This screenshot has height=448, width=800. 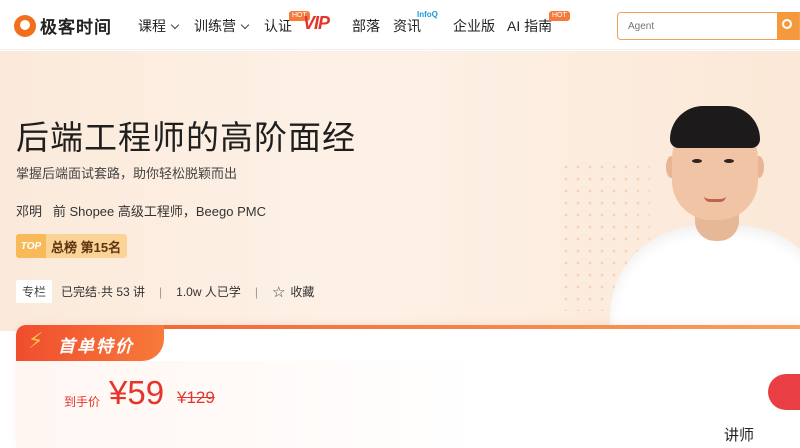 What do you see at coordinates (36, 340) in the screenshot?
I see `lightning-icon: ⚡` at bounding box center [36, 340].